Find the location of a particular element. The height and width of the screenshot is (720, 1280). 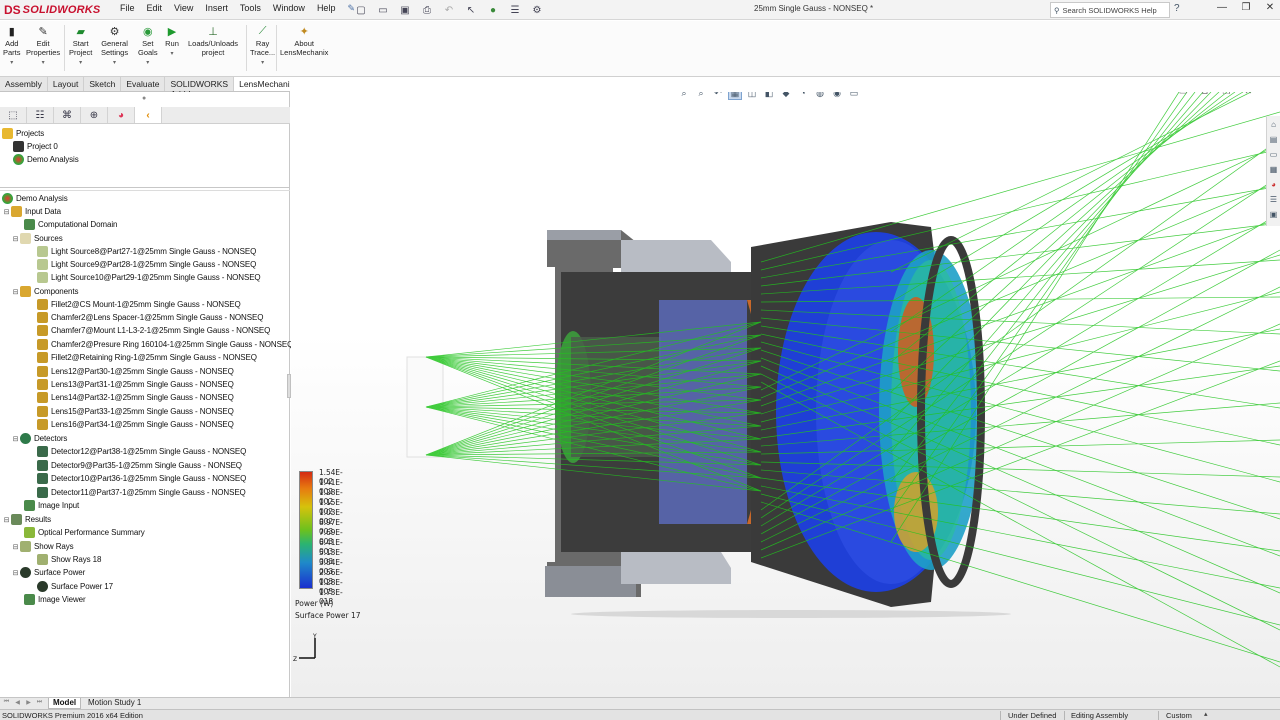

tab-solidworks-addins: SOLIDWORKS Add-Ins is located at coordinates (200, 88).